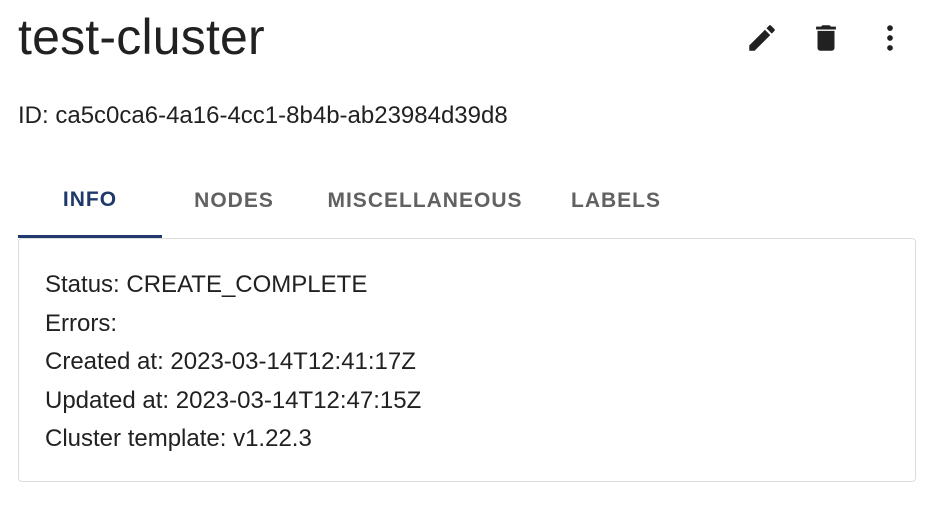 This screenshot has height=532, width=936. I want to click on header-actions, so click(826, 38).